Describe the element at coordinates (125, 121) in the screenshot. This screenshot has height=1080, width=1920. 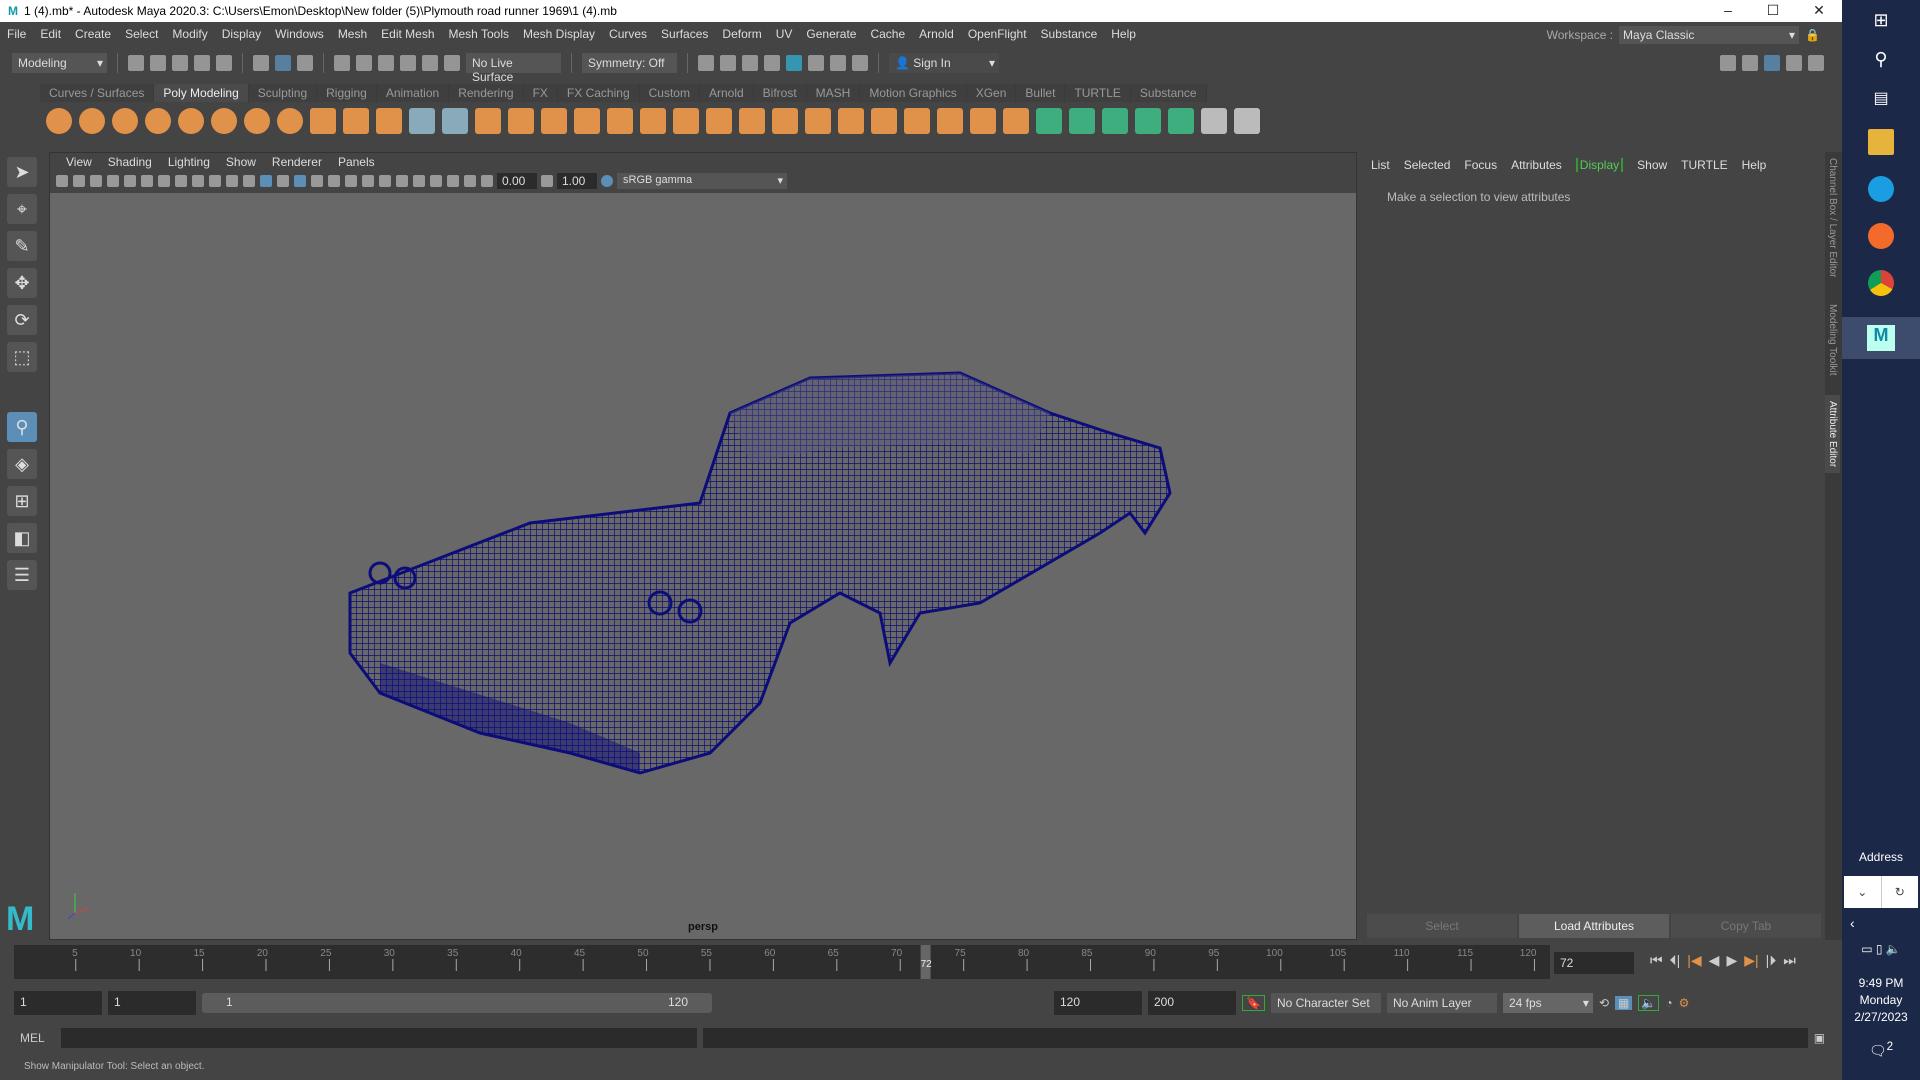
I see `cylinder-icon` at that location.